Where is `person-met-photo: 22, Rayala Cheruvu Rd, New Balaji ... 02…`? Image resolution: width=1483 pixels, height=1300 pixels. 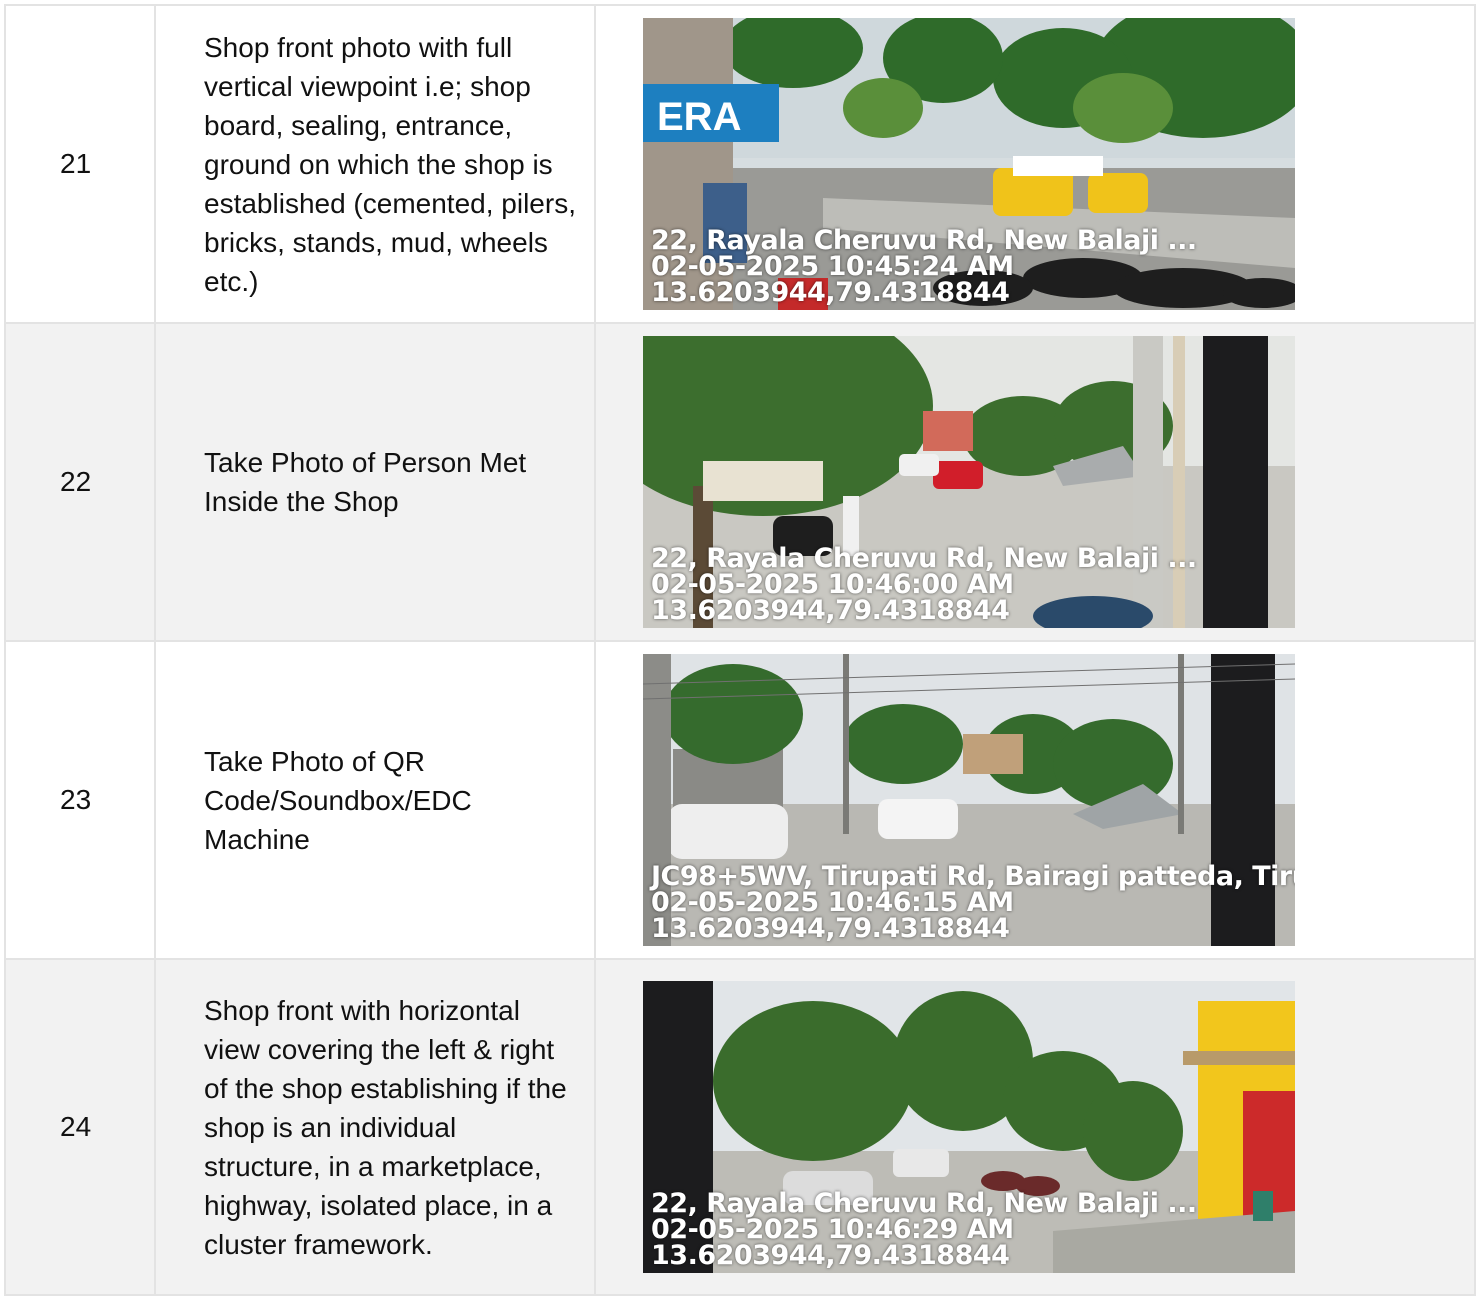
person-met-photo: 22, Rayala Cheruvu Rd, New Balaji ... 02… is located at coordinates (969, 482).